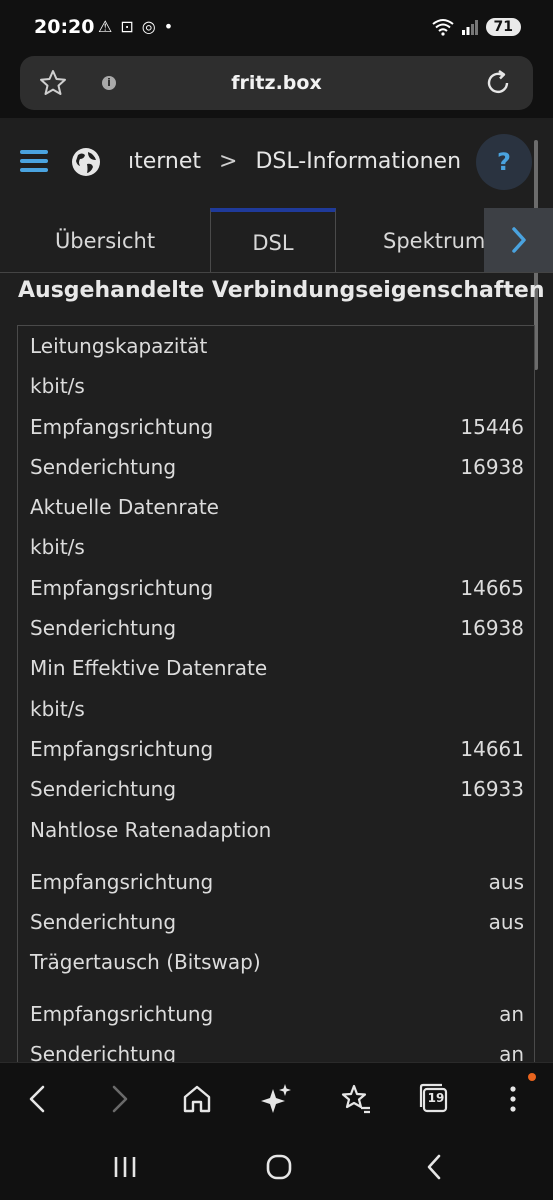  I want to click on table-row: Senderichtung 16933, so click(276, 789).